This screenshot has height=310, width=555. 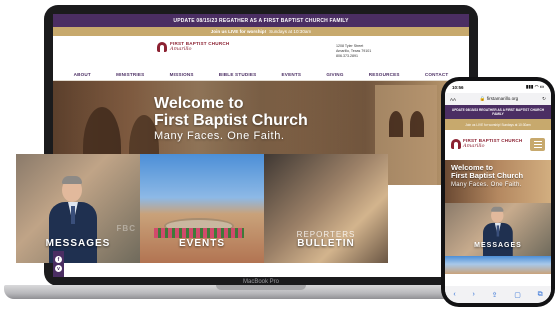 I want to click on phone-hero-title: Welcome to First Baptist Church, so click(x=487, y=172).